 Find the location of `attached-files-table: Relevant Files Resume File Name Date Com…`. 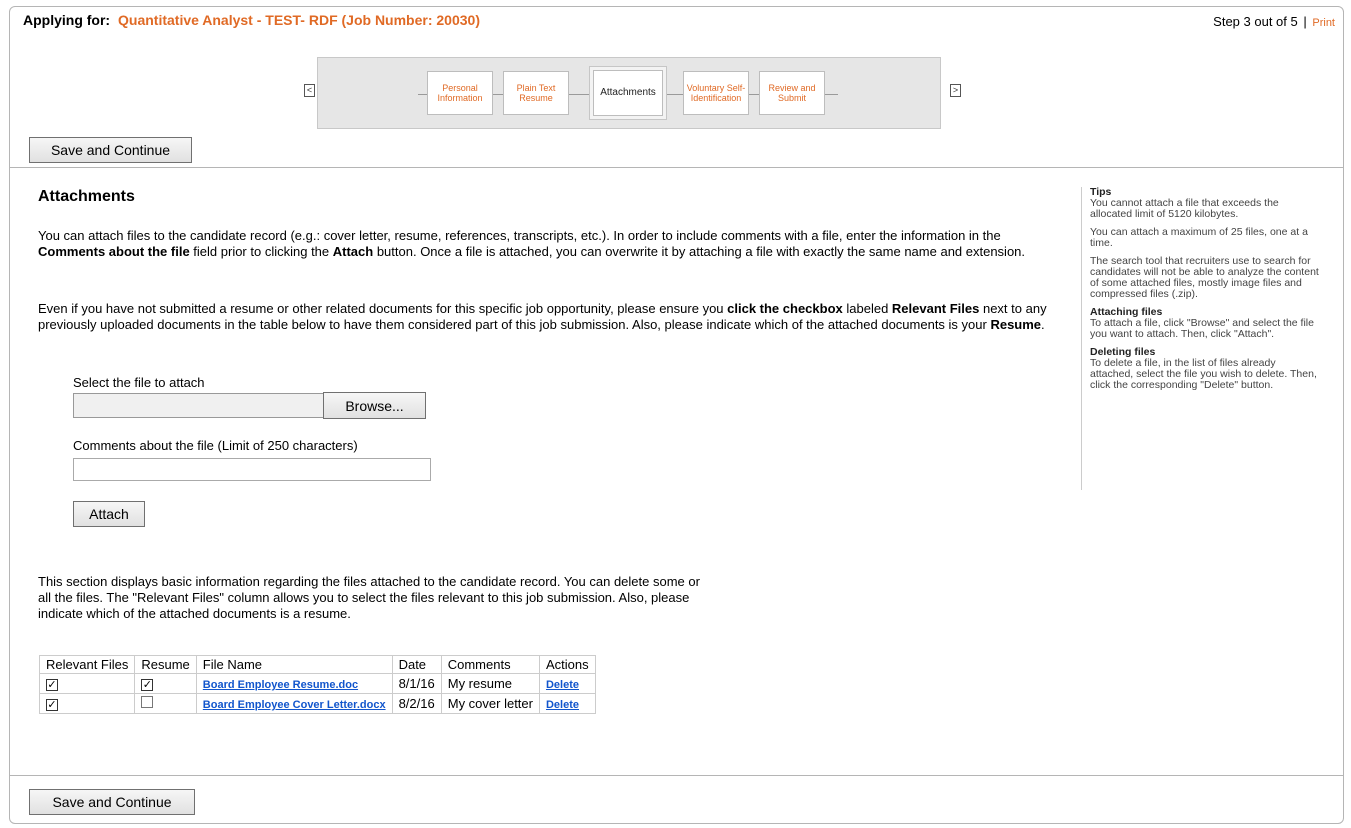

attached-files-table: Relevant Files Resume File Name Date Com… is located at coordinates (317, 684).